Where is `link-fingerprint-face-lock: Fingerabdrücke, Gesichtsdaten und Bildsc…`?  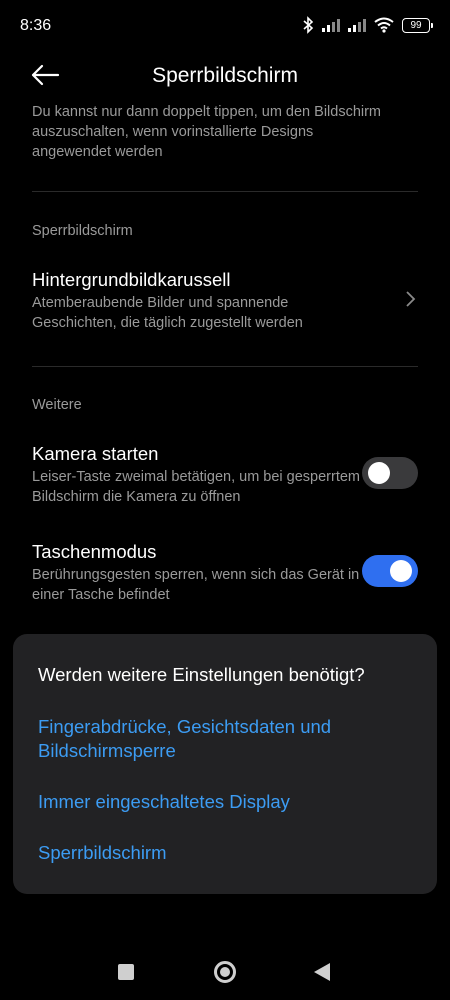
link-fingerprint-face-lock: Fingerabdrücke, Gesichtsdaten und Bildsc… is located at coordinates (228, 739).